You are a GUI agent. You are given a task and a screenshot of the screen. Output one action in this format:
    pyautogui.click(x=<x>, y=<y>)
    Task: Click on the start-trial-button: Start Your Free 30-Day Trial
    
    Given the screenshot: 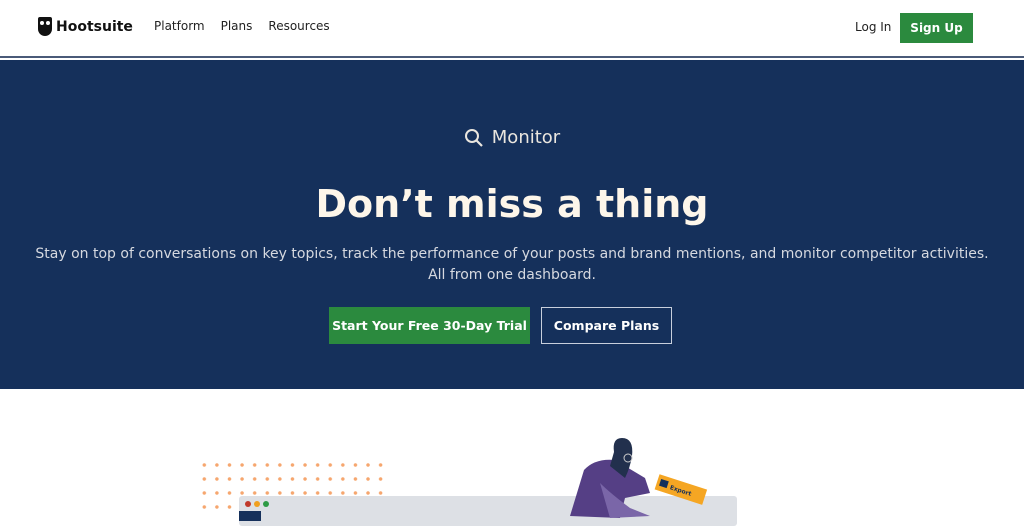 What is the action you would take?
    pyautogui.click(x=429, y=325)
    